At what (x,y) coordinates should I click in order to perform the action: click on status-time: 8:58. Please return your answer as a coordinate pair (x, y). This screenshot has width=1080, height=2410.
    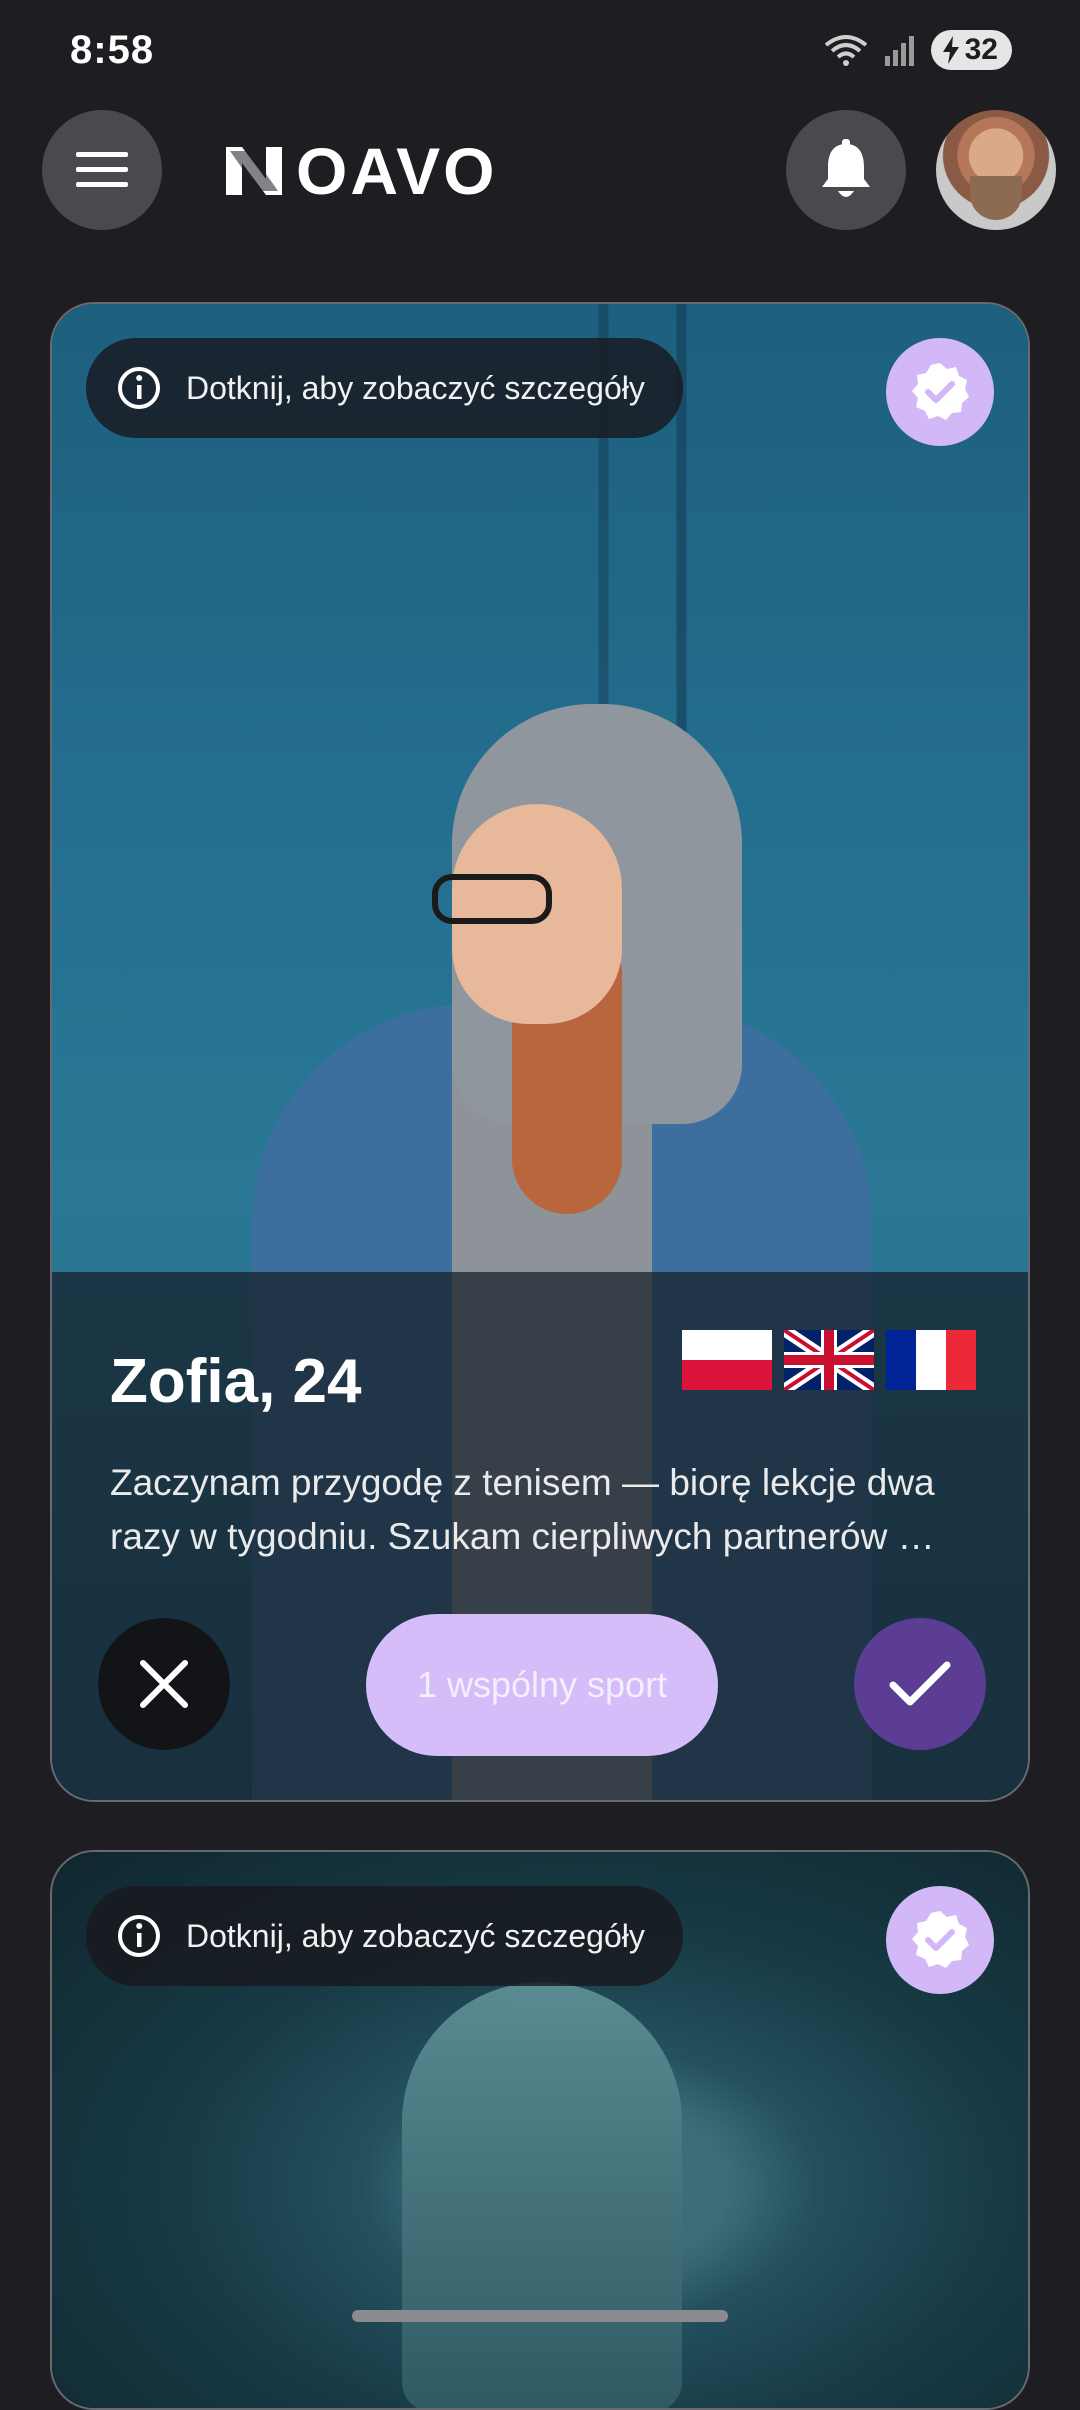
    Looking at the image, I should click on (112, 50).